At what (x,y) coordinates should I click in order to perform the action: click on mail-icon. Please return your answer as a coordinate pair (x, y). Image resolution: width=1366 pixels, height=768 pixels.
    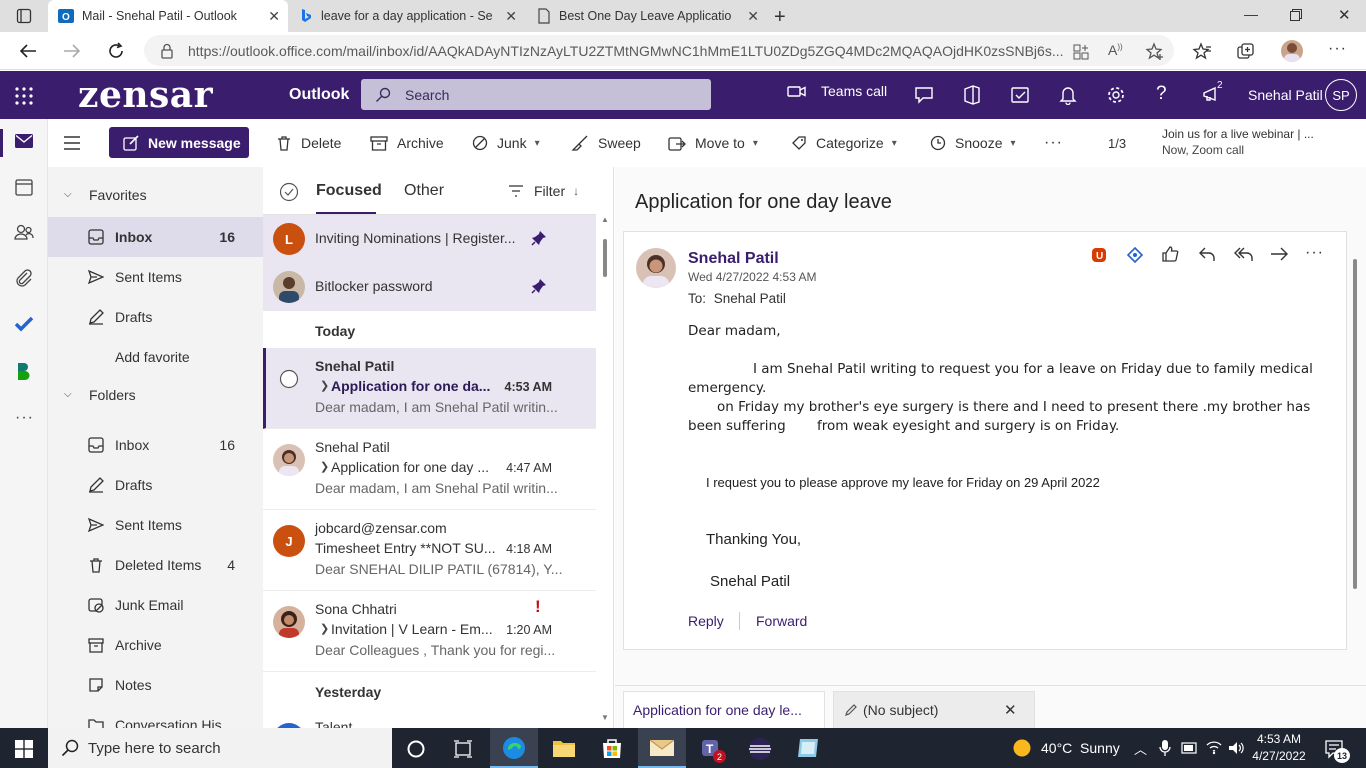
    Looking at the image, I should click on (24, 141).